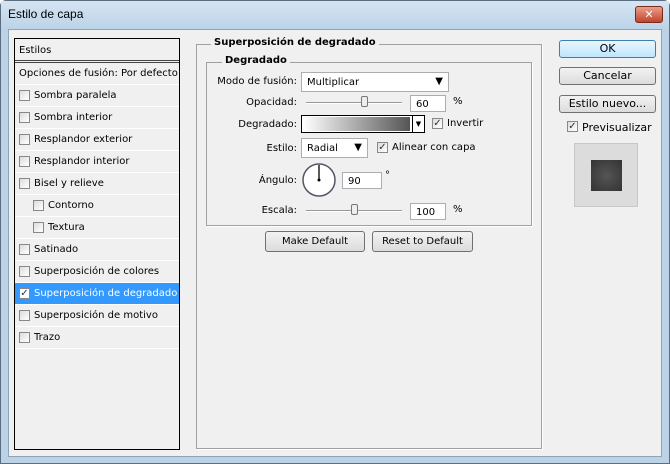 Image resolution: width=670 pixels, height=464 pixels. I want to click on cancel-button: Cancelar, so click(607, 76).